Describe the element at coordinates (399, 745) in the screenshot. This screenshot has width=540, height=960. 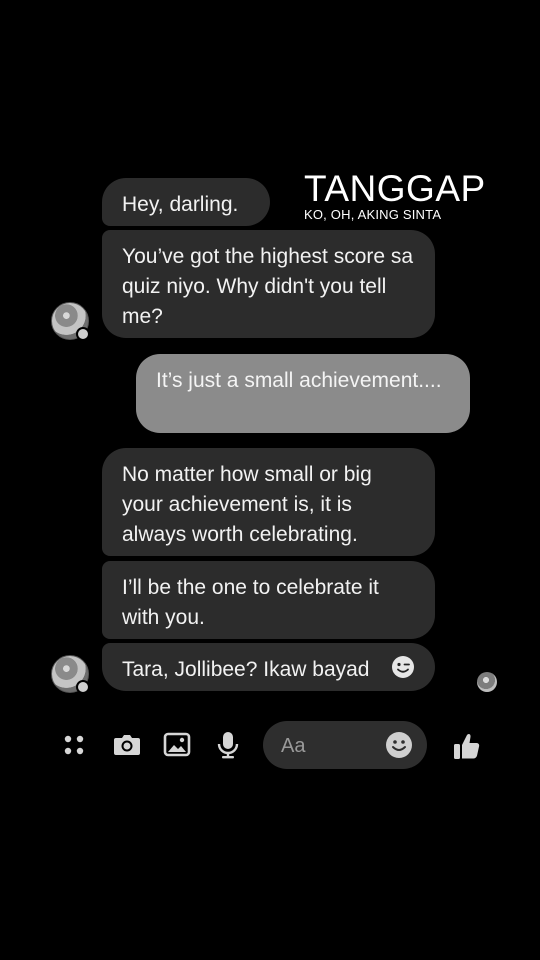
I see `smiley-icon` at that location.